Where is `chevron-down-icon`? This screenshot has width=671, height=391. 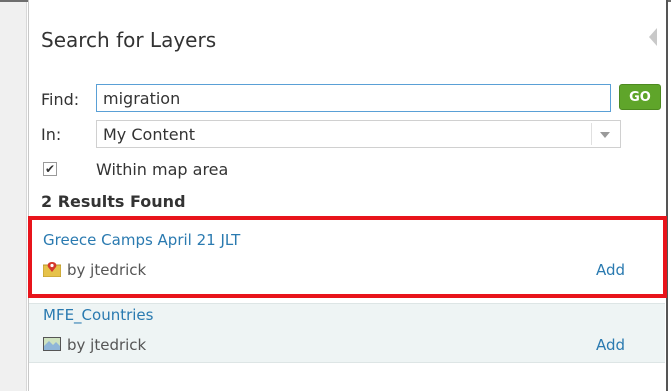 chevron-down-icon is located at coordinates (605, 135).